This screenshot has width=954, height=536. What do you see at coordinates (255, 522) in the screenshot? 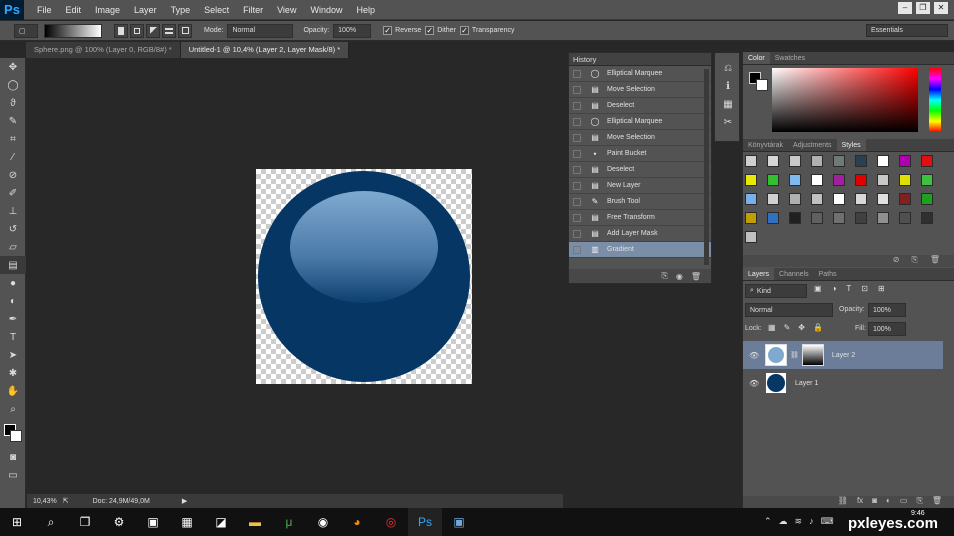
I see `explorer-icon: ▬` at bounding box center [255, 522].